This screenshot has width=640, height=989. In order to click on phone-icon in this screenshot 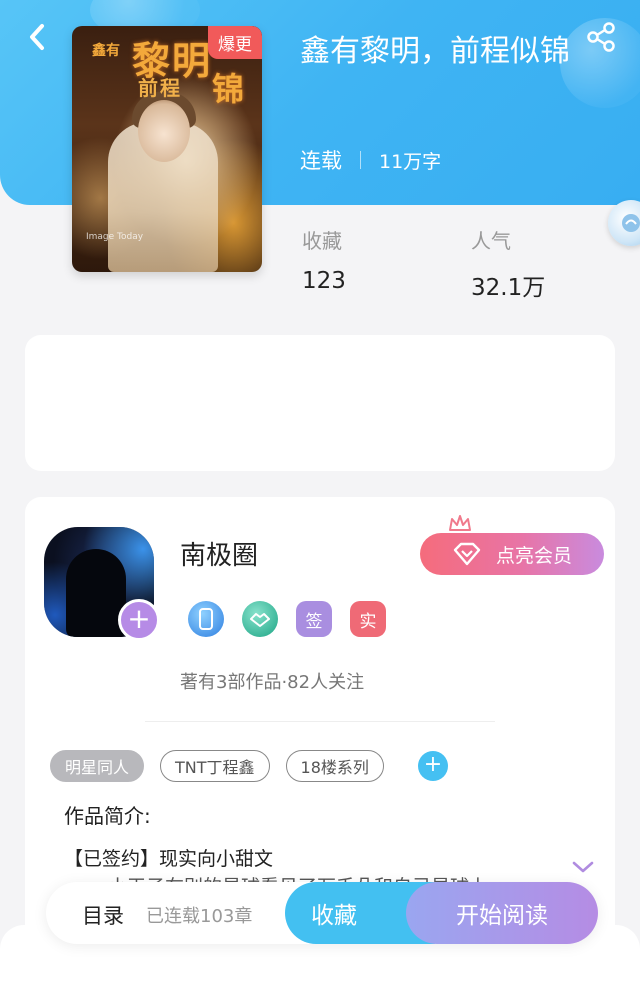, I will do `click(206, 619)`.